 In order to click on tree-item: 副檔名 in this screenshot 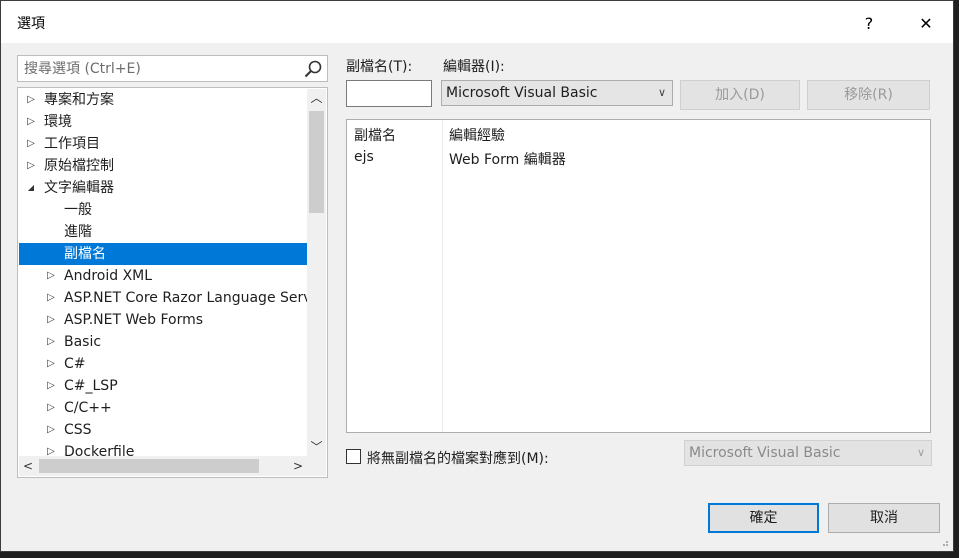, I will do `click(163, 254)`.